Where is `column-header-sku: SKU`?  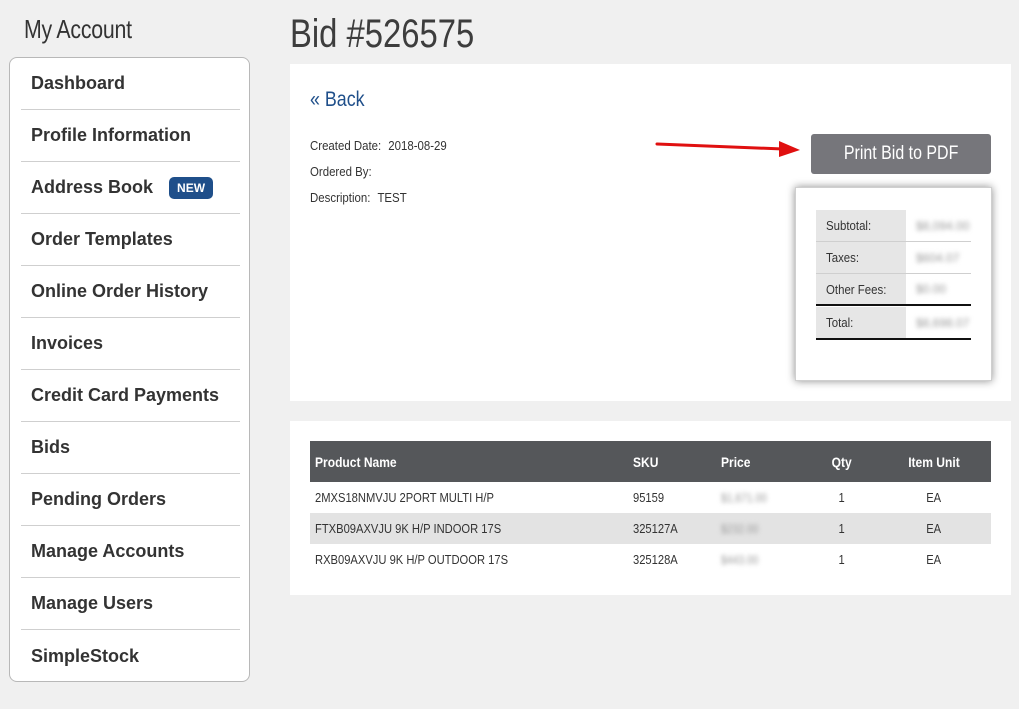 column-header-sku: SKU is located at coordinates (648, 461).